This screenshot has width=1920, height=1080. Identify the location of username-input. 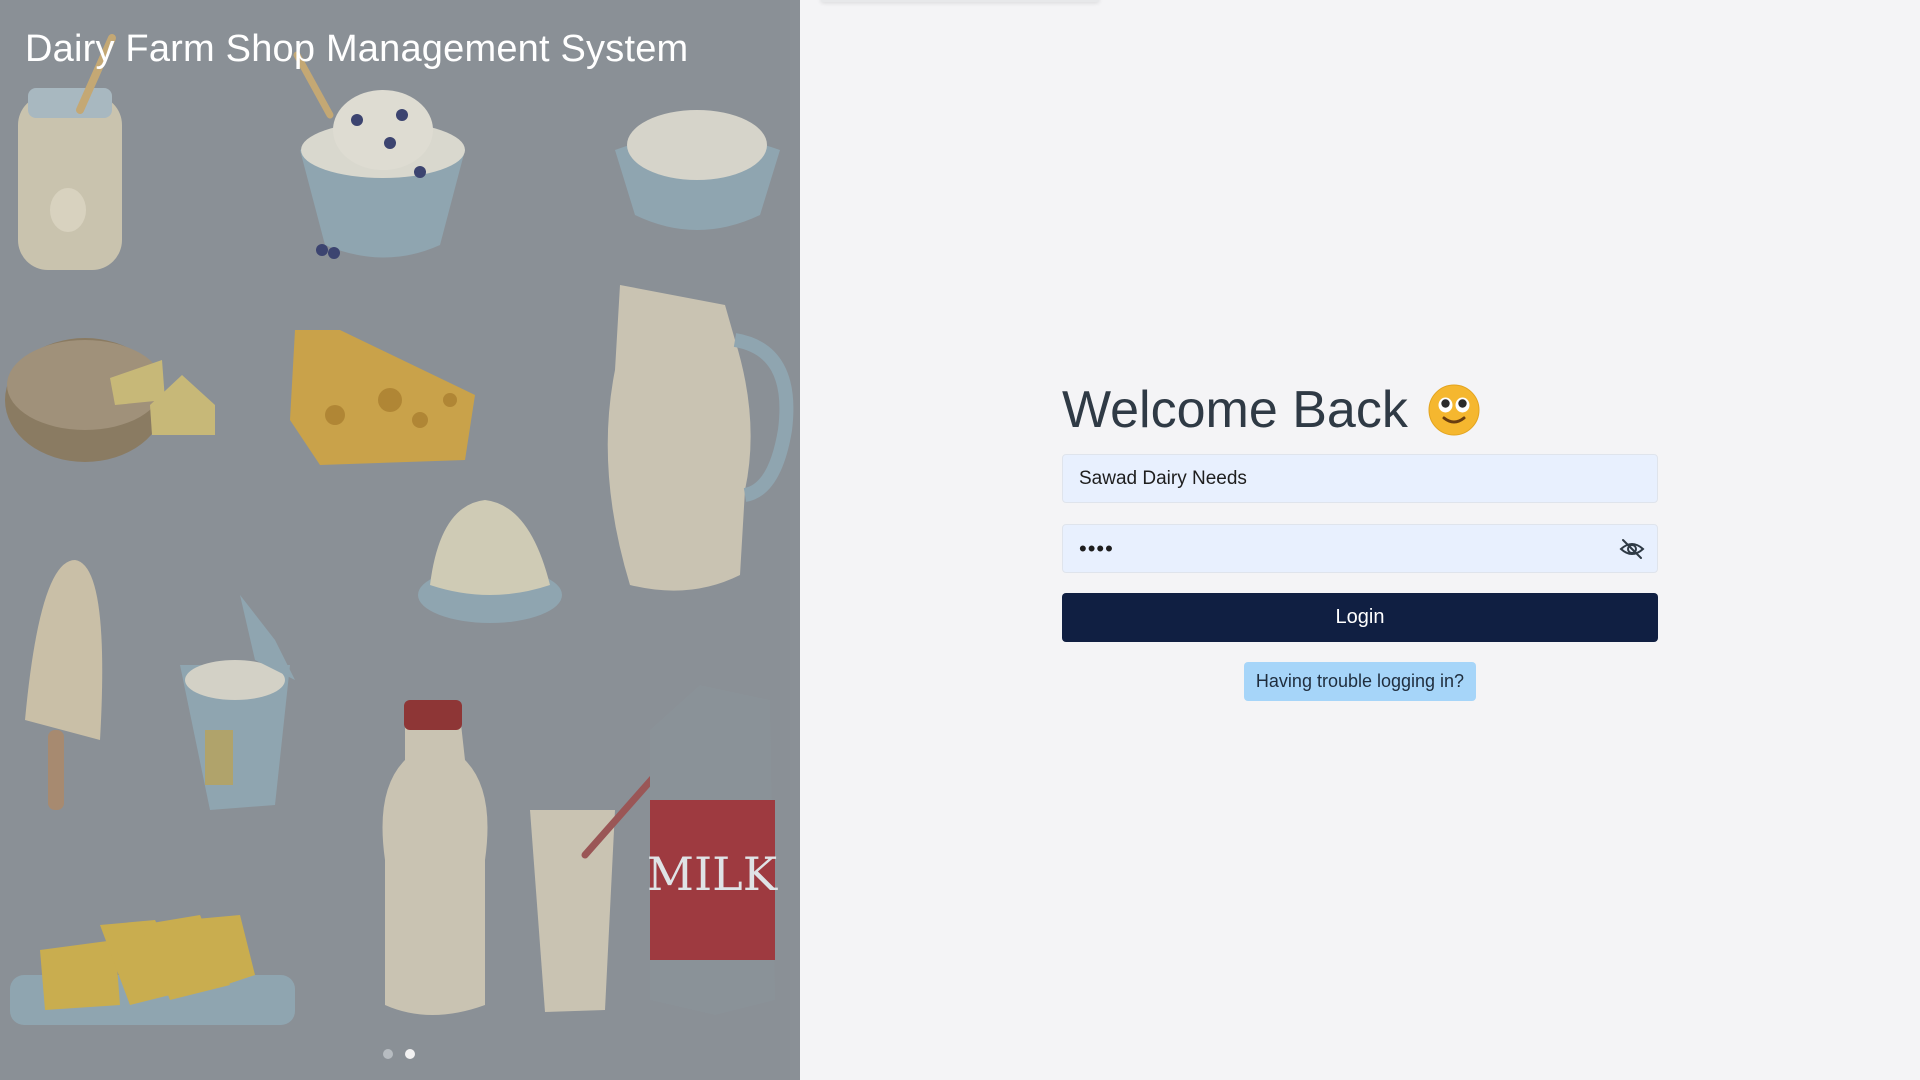
(1360, 478).